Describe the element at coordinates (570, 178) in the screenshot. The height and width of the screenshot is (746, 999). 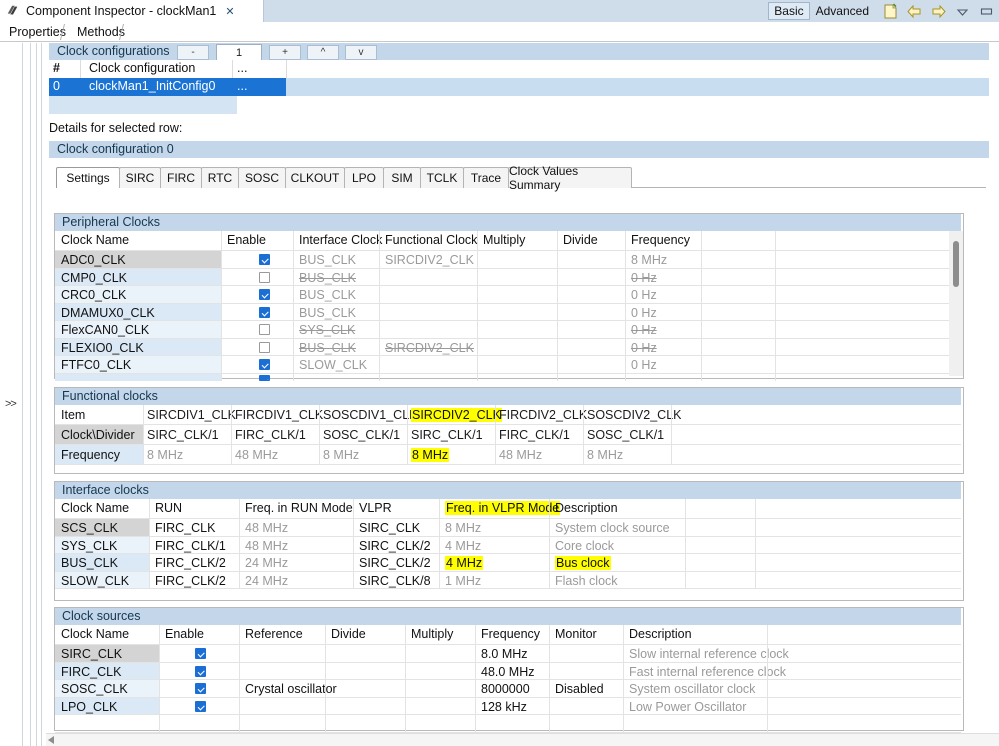
I see `tab-clock-values-summary: Clock Values Summary` at that location.